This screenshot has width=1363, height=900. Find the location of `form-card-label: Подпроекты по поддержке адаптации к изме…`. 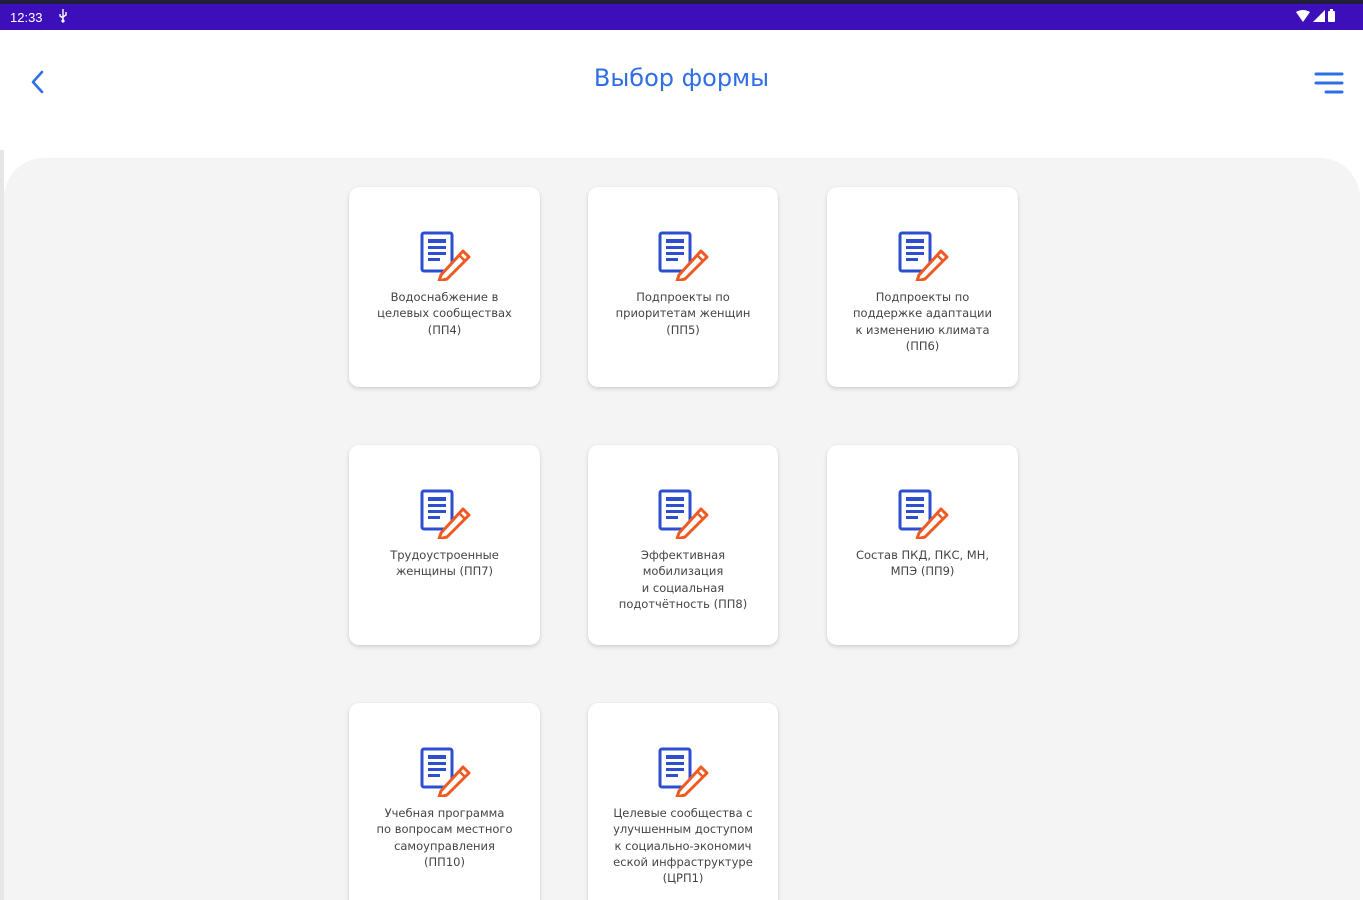

form-card-label: Подпроекты по поддержке адаптации к изме… is located at coordinates (922, 321).